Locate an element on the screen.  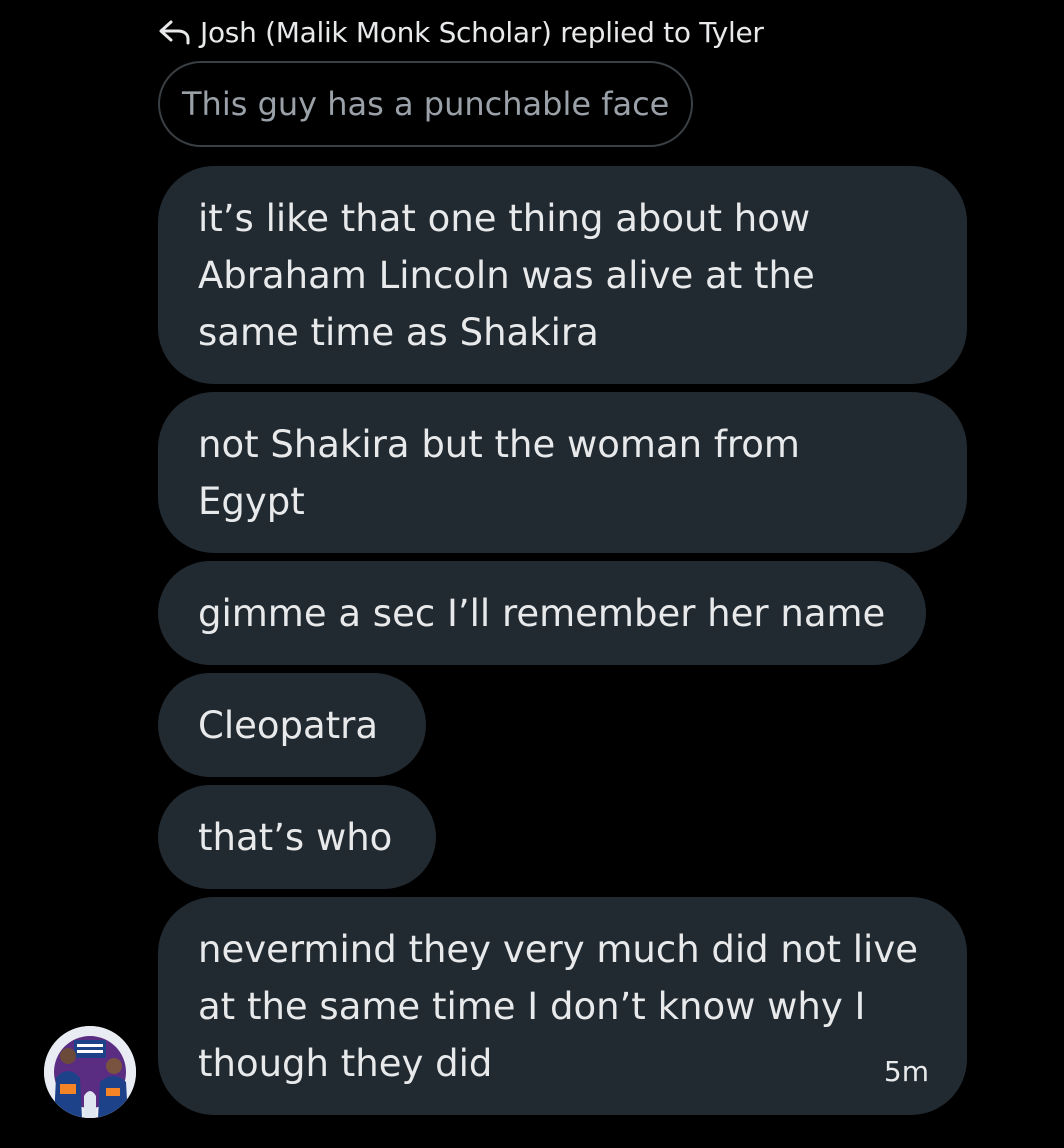
message-text: that’s who is located at coordinates (295, 837).